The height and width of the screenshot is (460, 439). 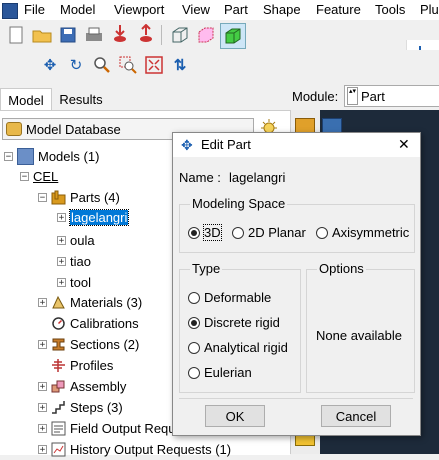 I want to click on print-icon, so click(x=94, y=35).